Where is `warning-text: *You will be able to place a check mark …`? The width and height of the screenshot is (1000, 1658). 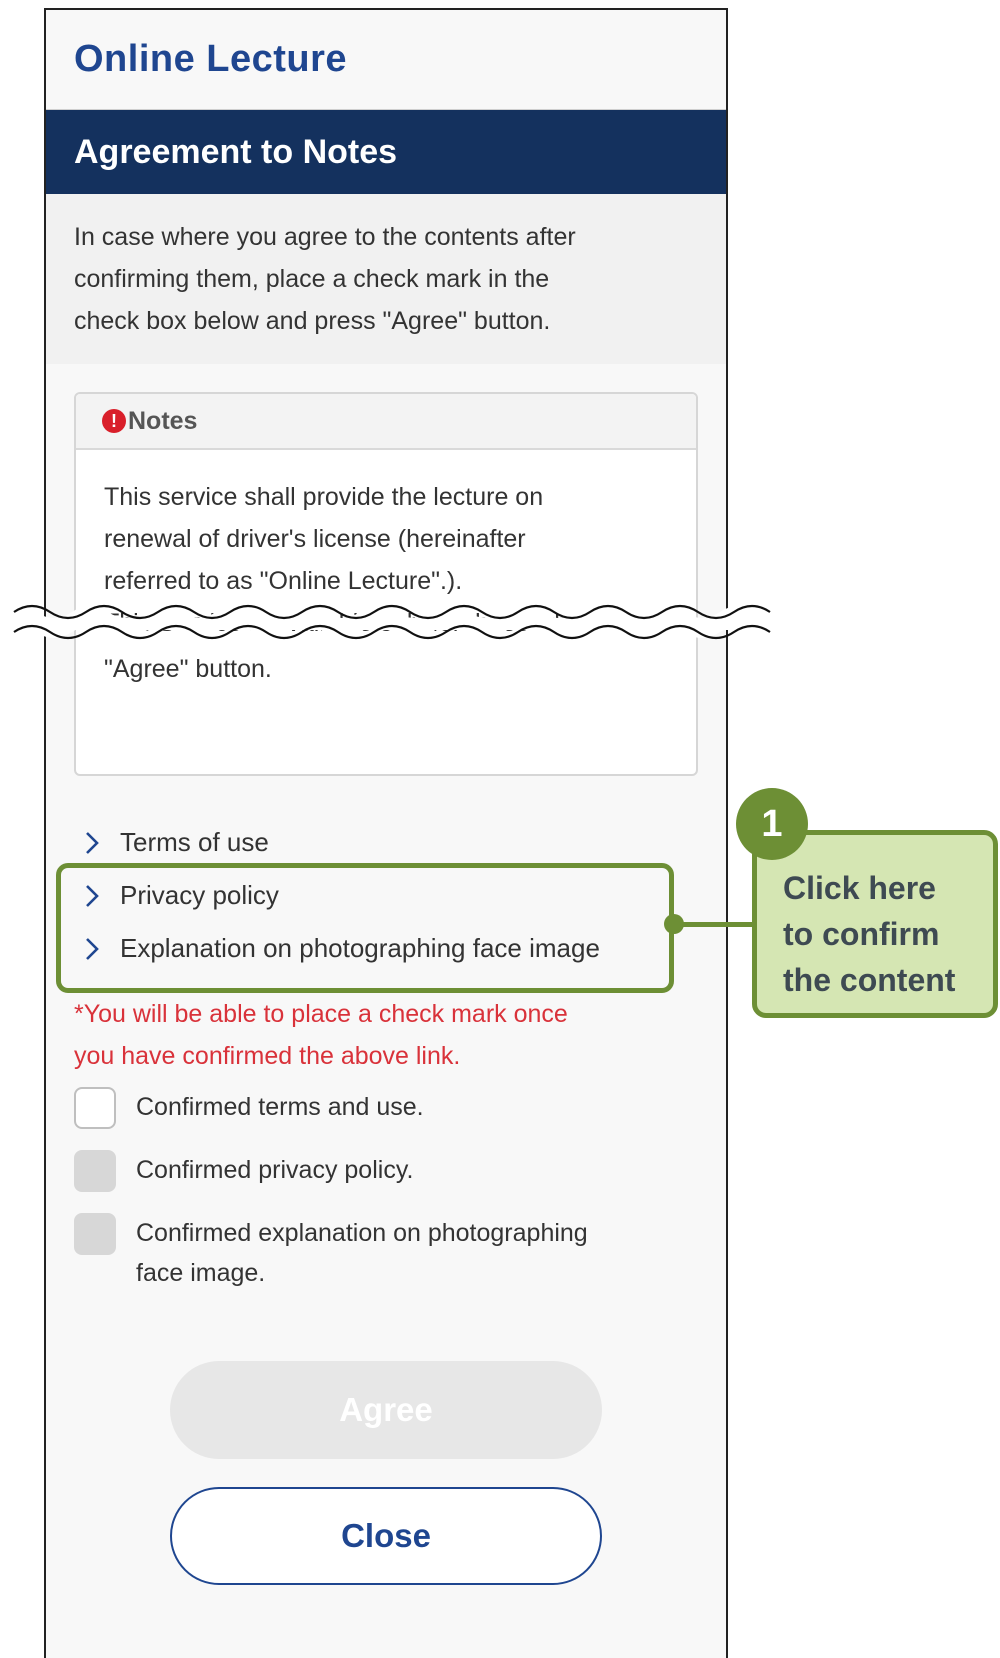
warning-text: *You will be able to place a check mark … is located at coordinates (386, 1035).